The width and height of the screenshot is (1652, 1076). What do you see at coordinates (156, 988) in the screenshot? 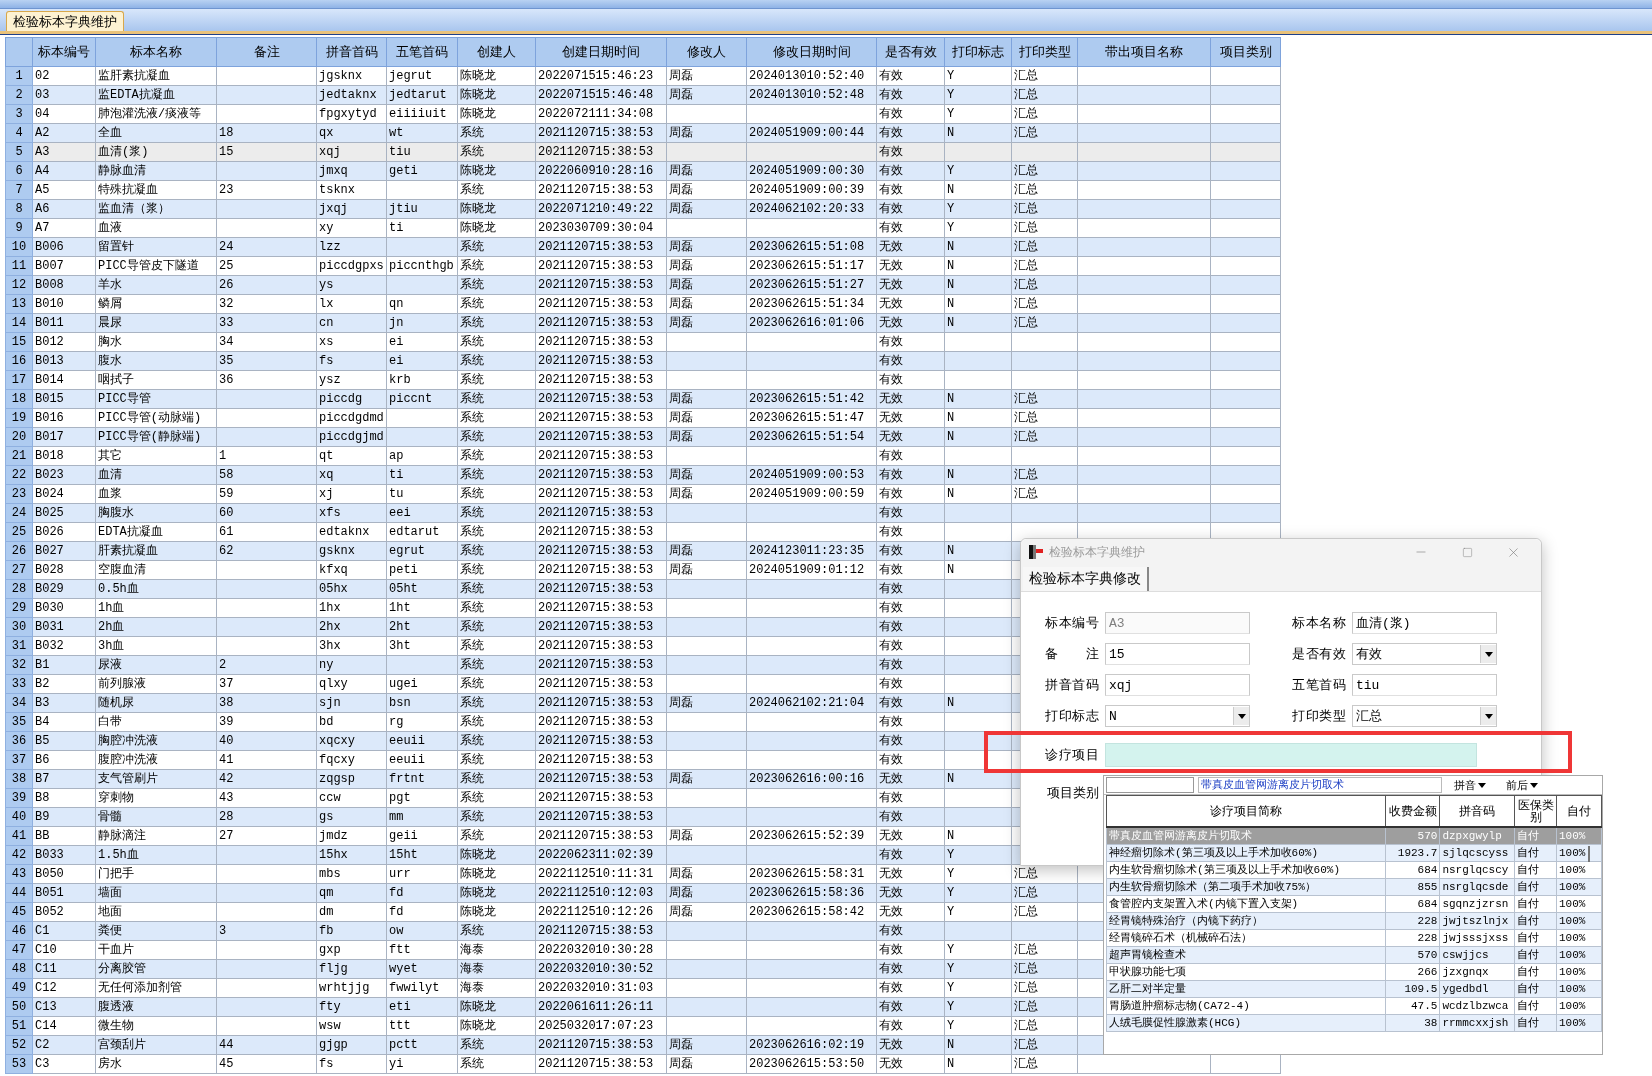
I see `table-cell: 无任何添加剂管` at bounding box center [156, 988].